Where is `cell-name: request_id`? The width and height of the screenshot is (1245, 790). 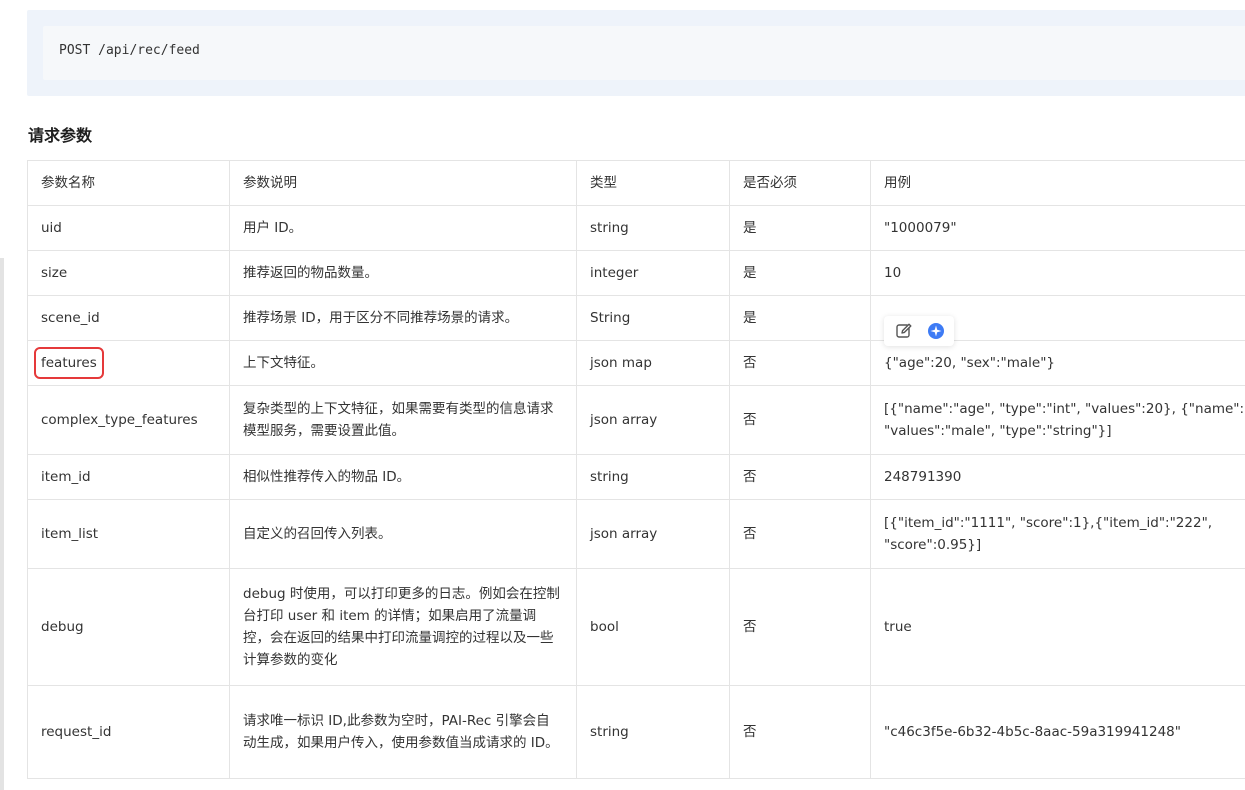 cell-name: request_id is located at coordinates (128, 732).